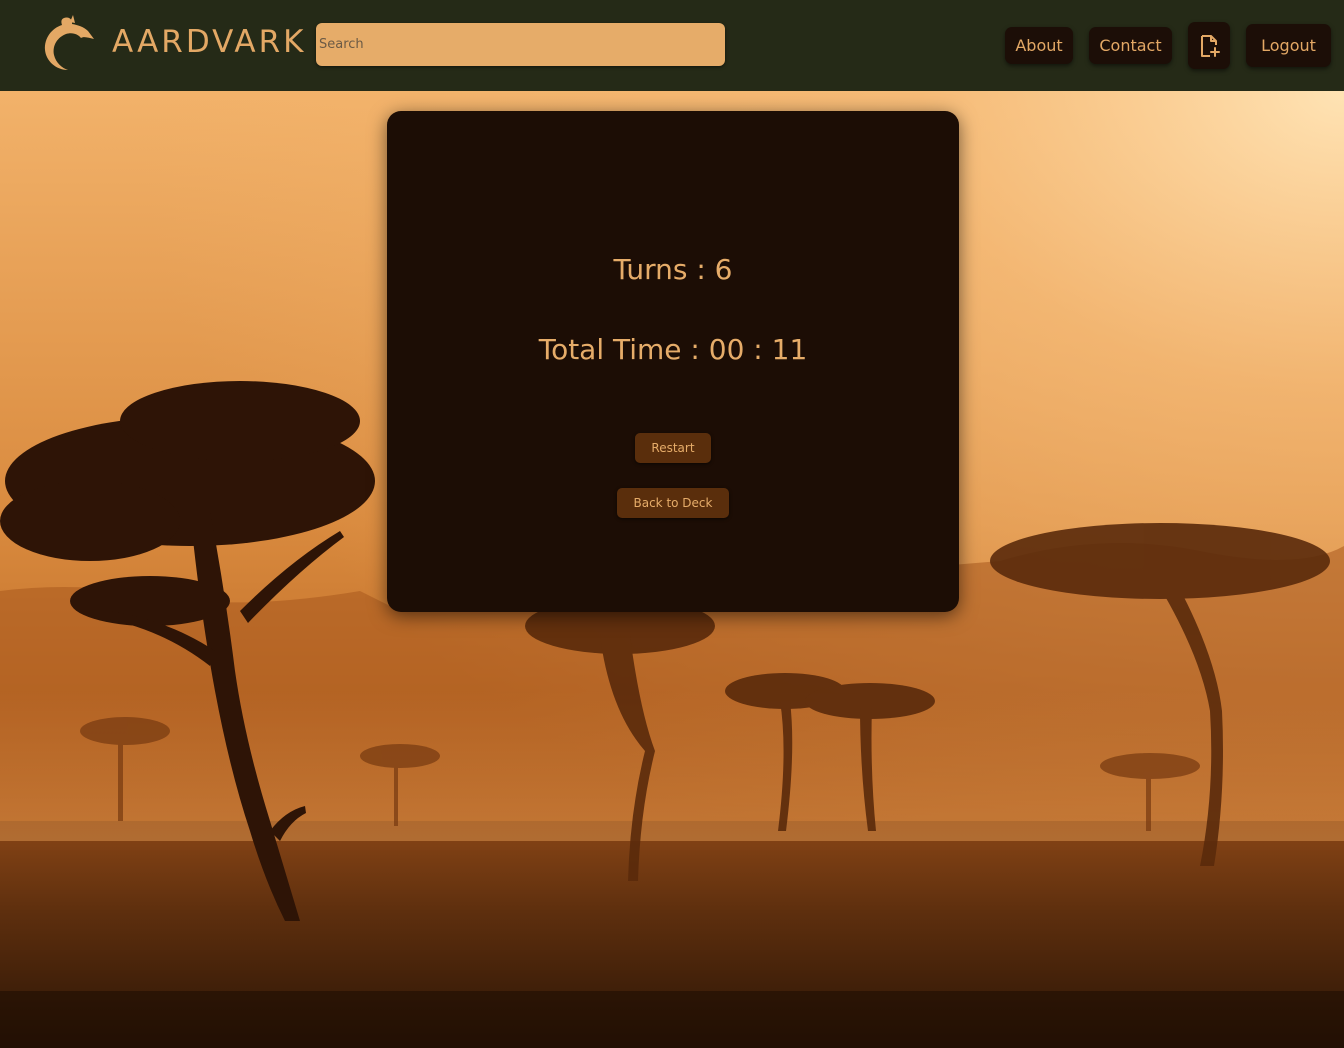 This screenshot has height=1048, width=1344. What do you see at coordinates (1039, 45) in the screenshot?
I see `about-button: About` at bounding box center [1039, 45].